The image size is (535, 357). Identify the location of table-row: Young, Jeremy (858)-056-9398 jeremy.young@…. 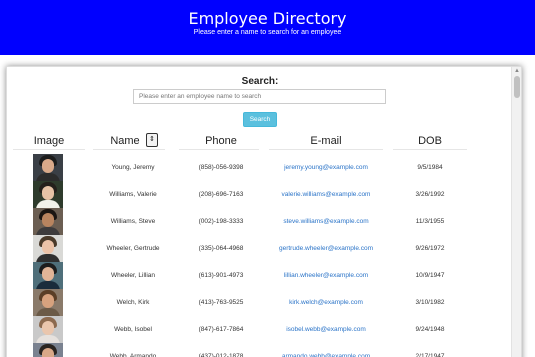
(260, 167).